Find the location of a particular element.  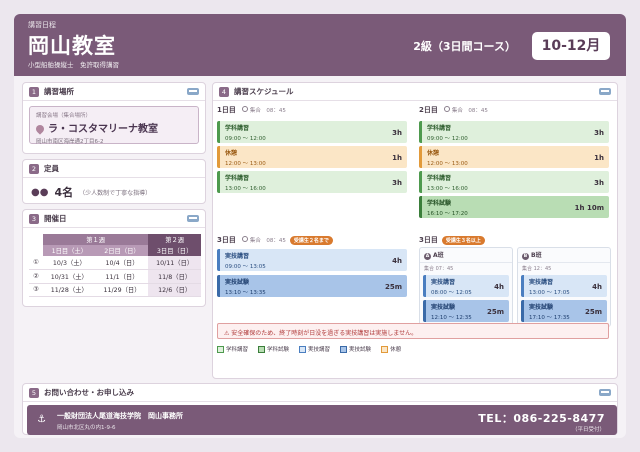

date-cell: 10/31（土） is located at coordinates (69, 276).